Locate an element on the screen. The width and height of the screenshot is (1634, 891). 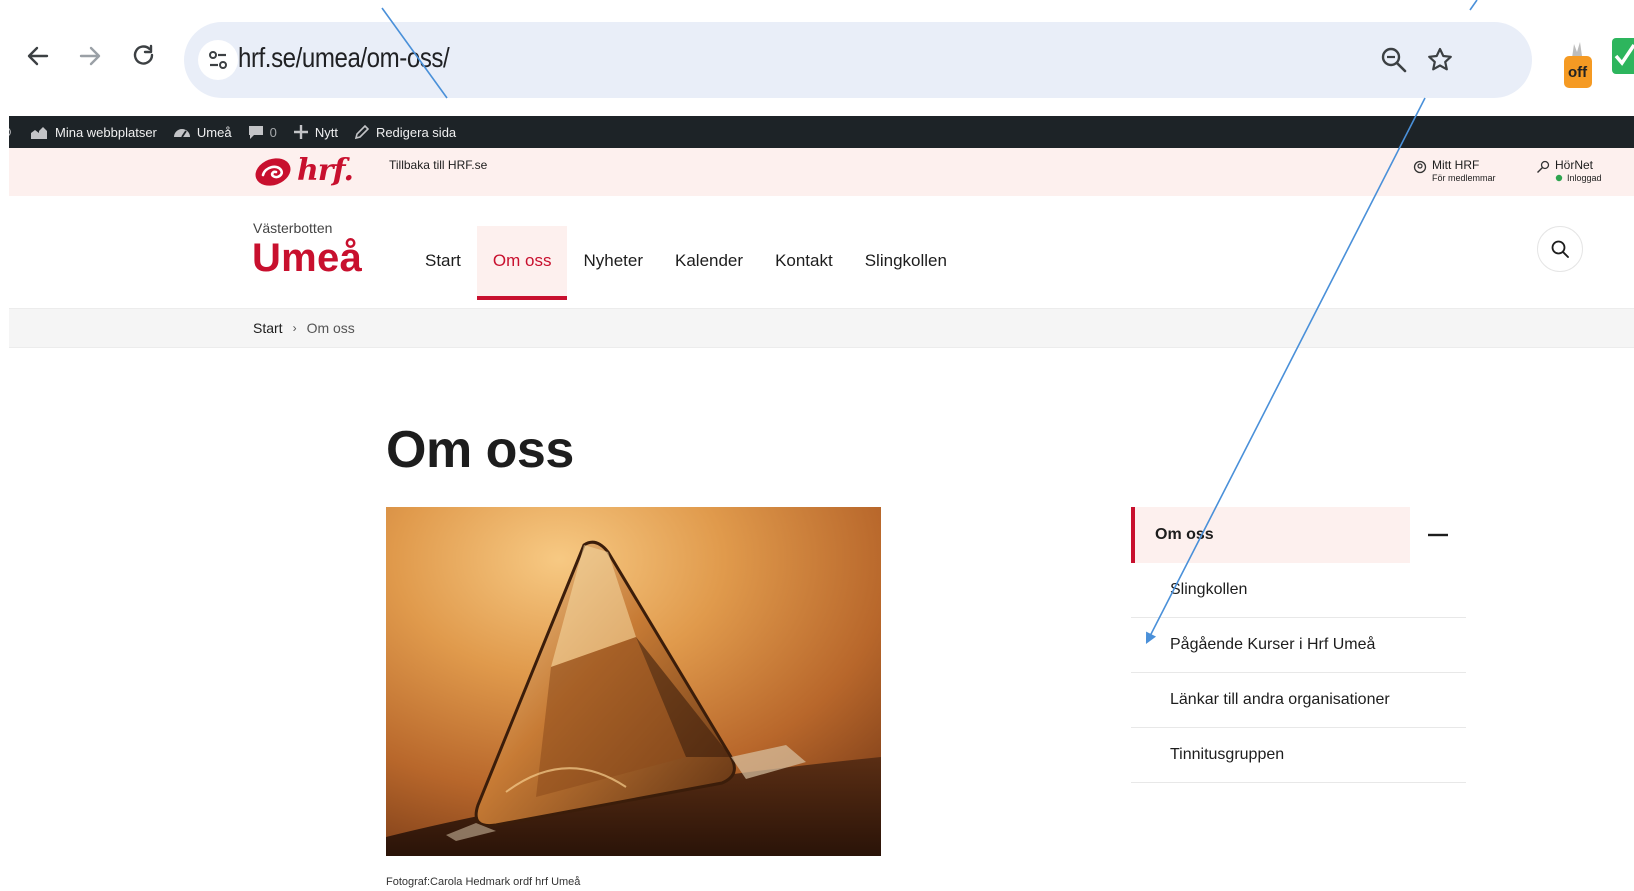
arrow-right-icon is located at coordinates (90, 56).